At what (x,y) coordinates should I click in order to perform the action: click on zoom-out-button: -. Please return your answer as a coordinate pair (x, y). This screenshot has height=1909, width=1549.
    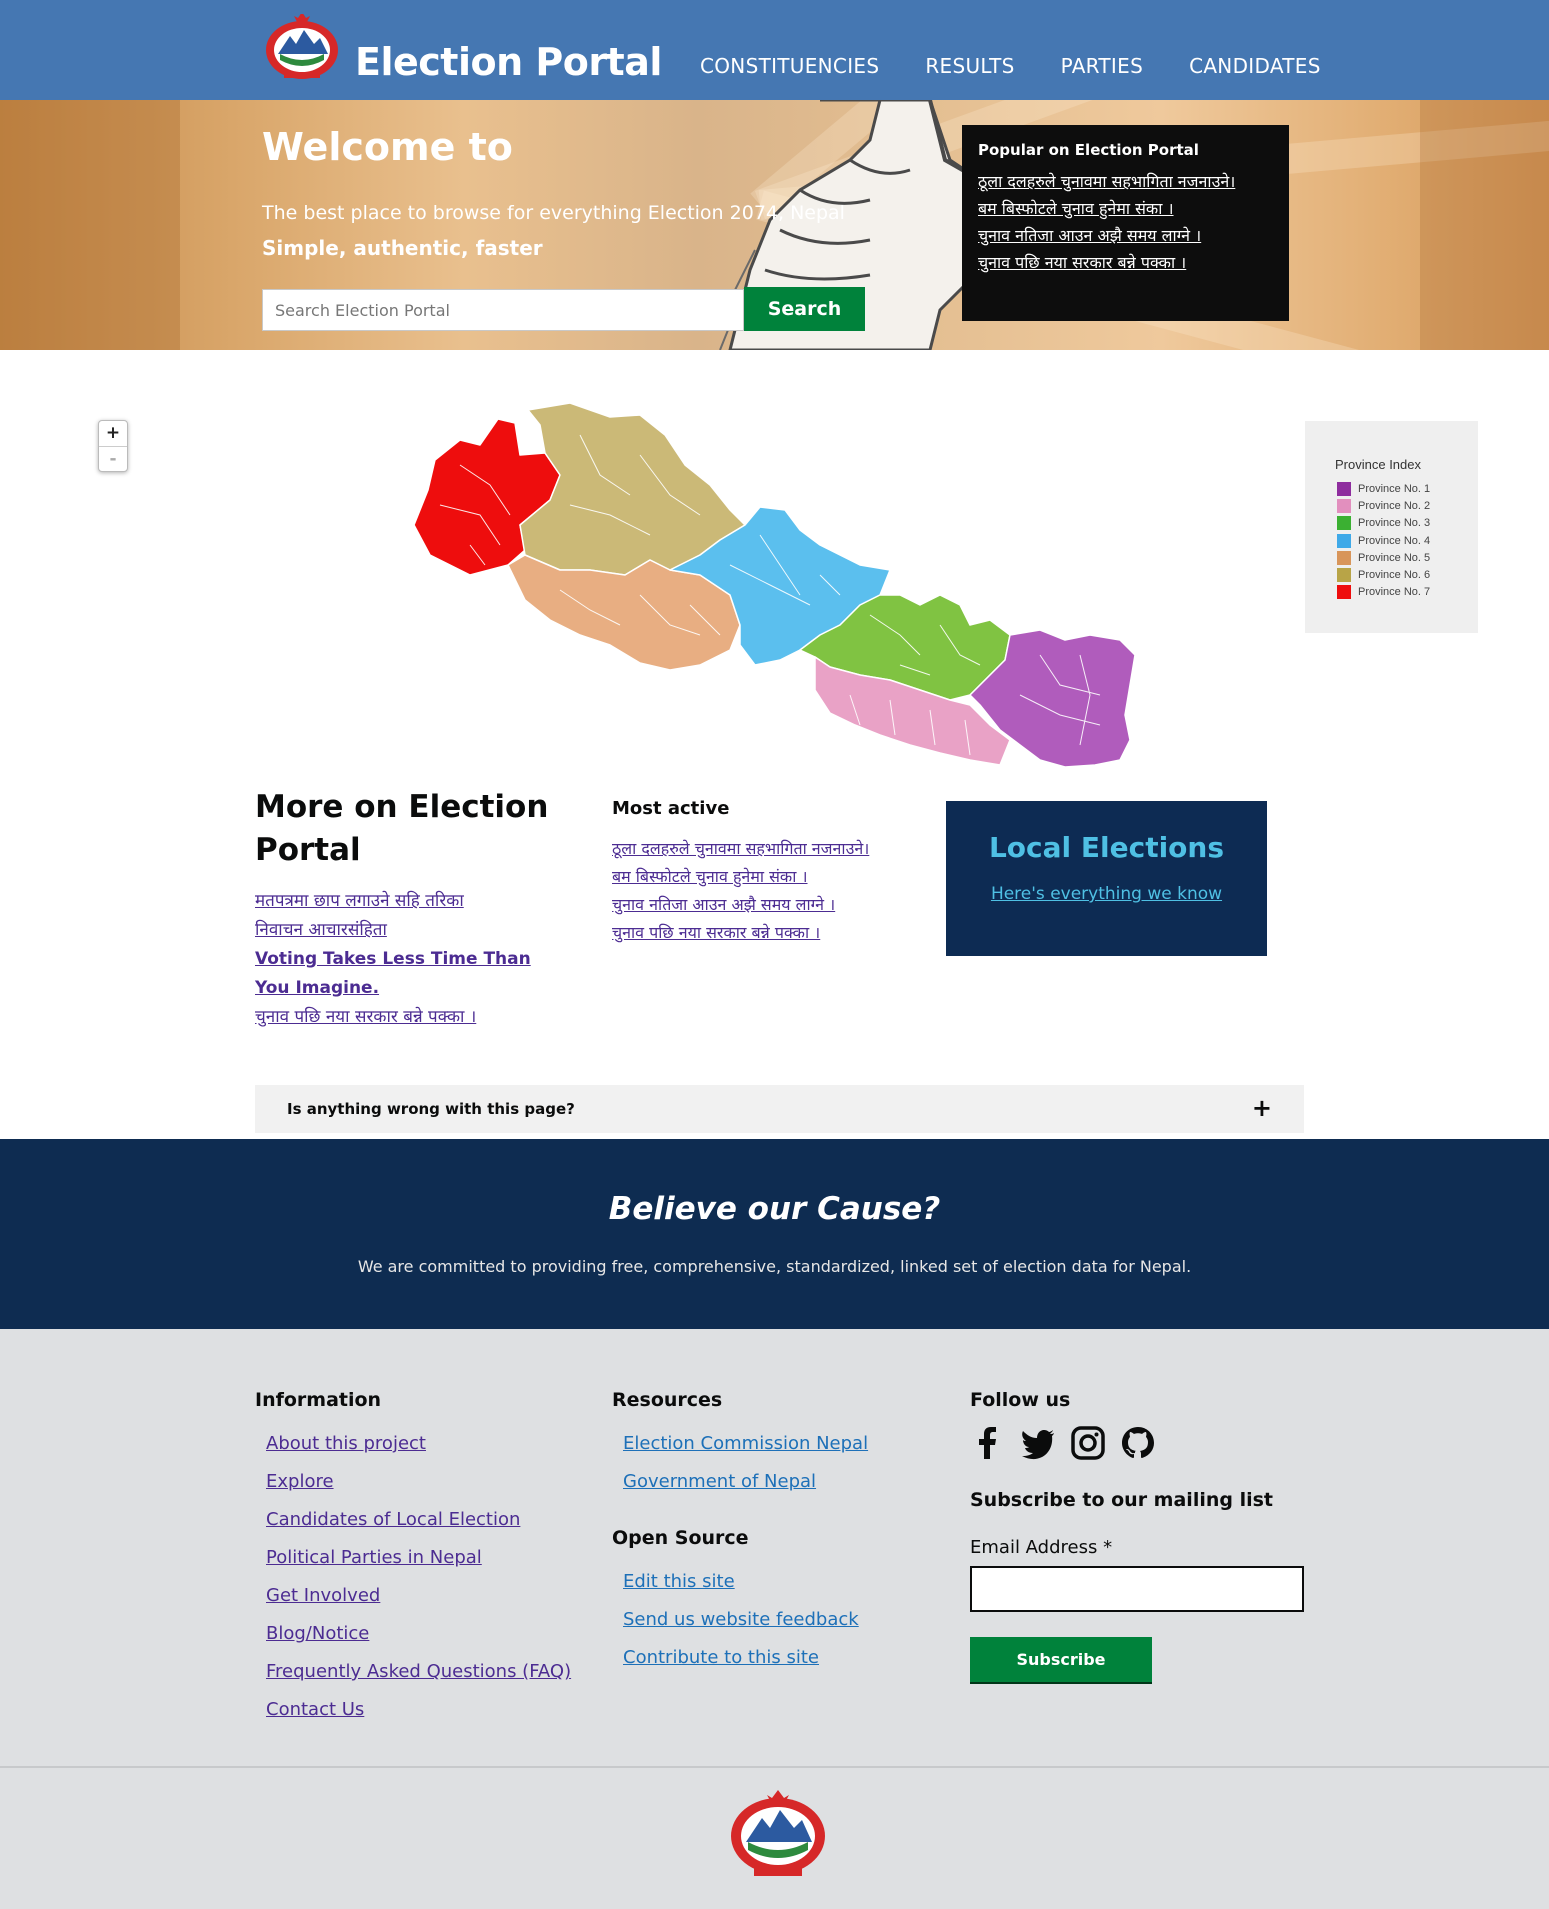
    Looking at the image, I should click on (113, 458).